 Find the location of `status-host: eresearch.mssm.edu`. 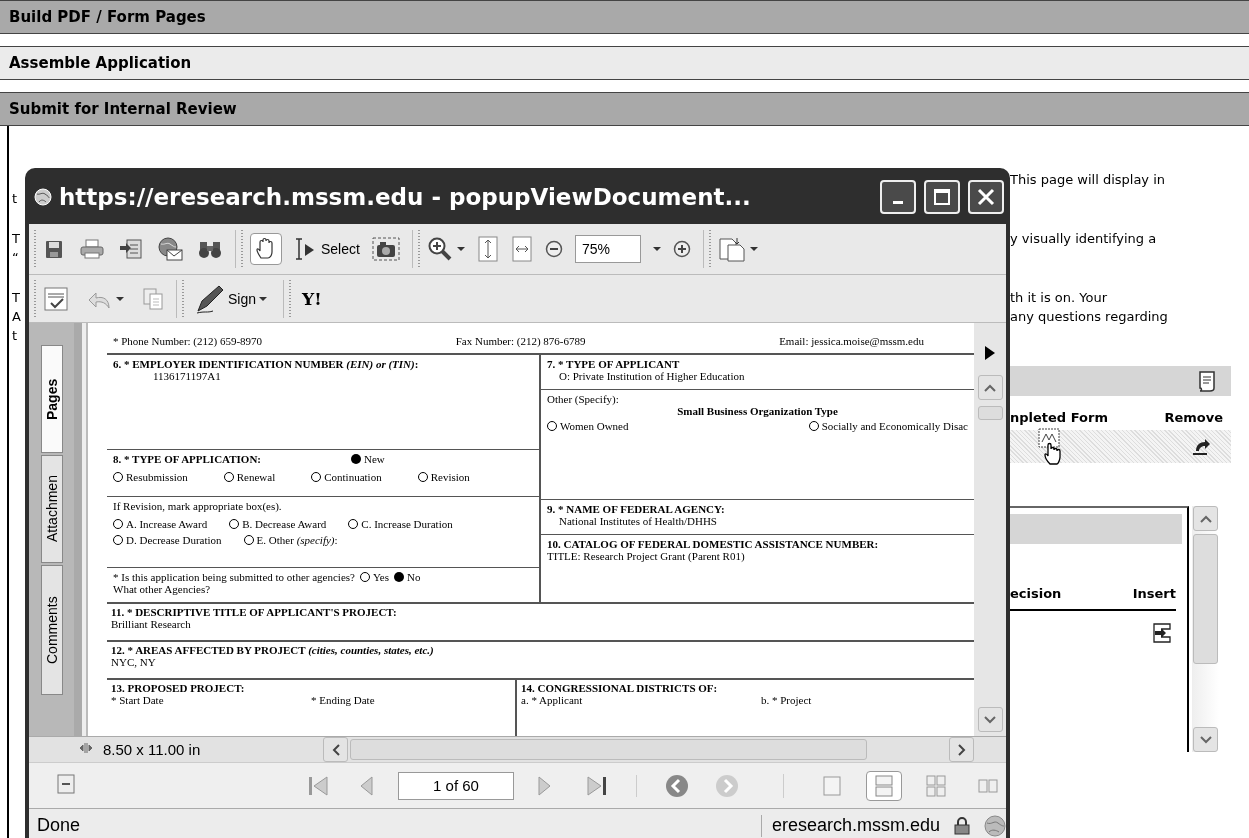

status-host: eresearch.mssm.edu is located at coordinates (855, 825).